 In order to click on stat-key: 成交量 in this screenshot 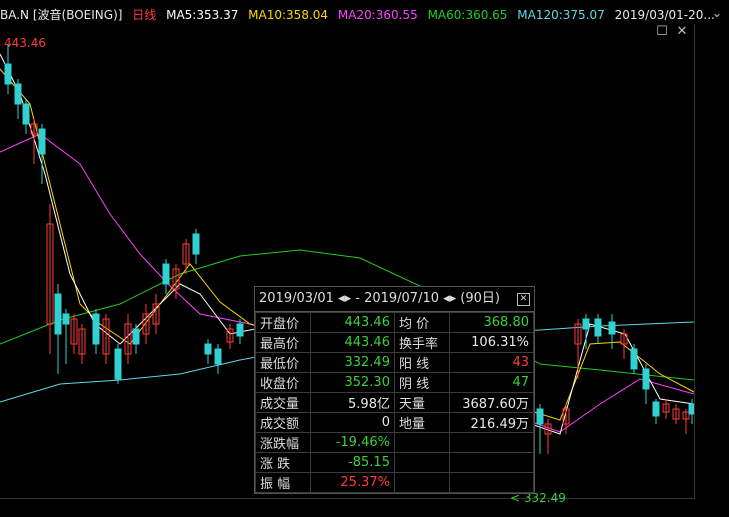, I will do `click(283, 402)`.